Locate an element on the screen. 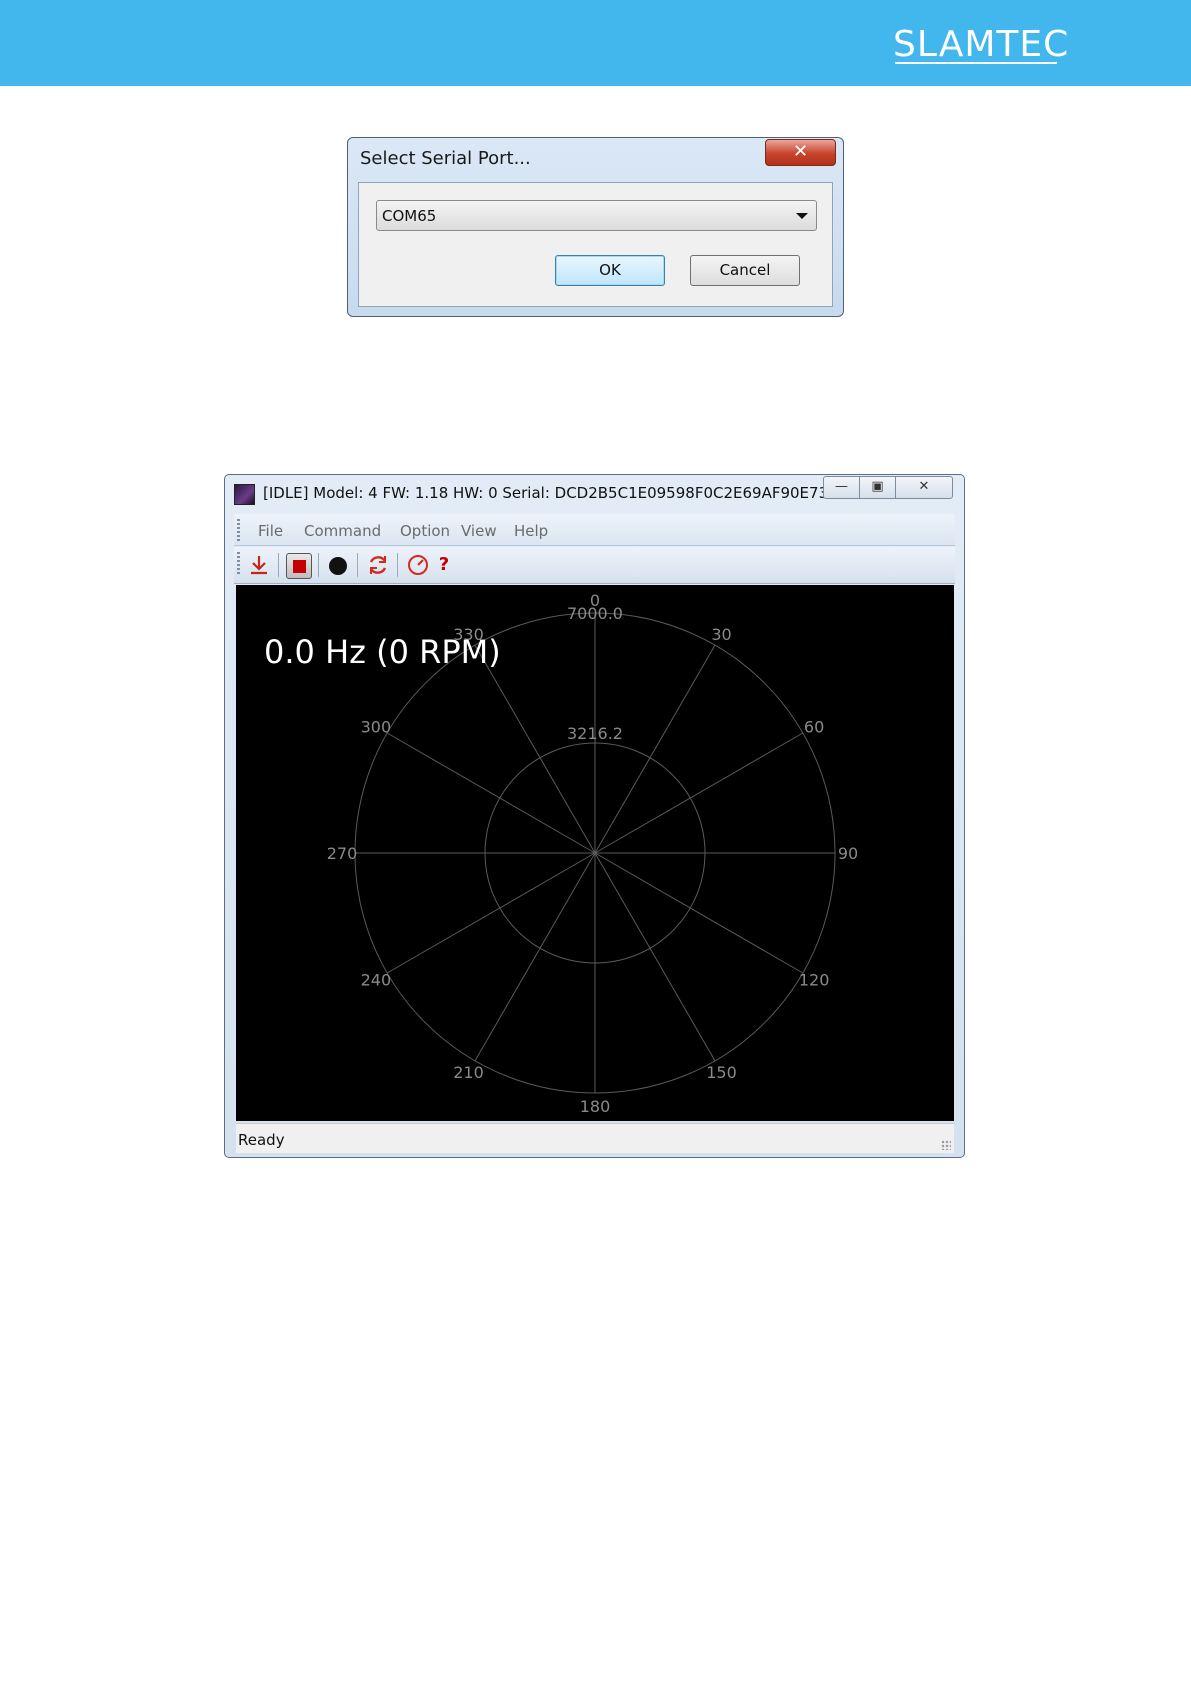  outer-radius-label: 7000.0 is located at coordinates (595, 613).